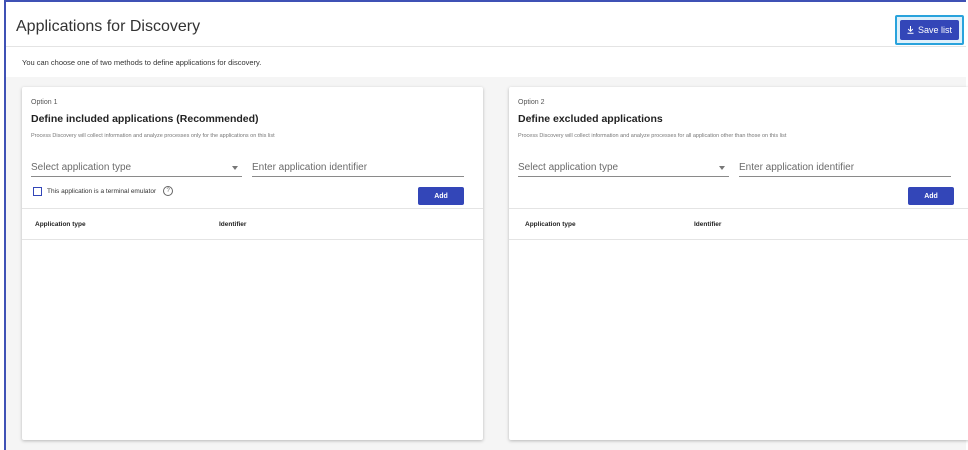  What do you see at coordinates (44, 102) in the screenshot?
I see `option-label: Option 1` at bounding box center [44, 102].